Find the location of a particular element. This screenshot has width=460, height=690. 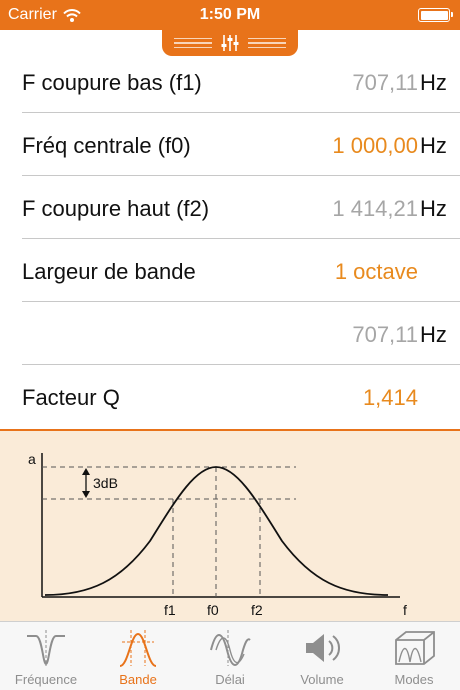

3db-arrow is located at coordinates (86, 483).